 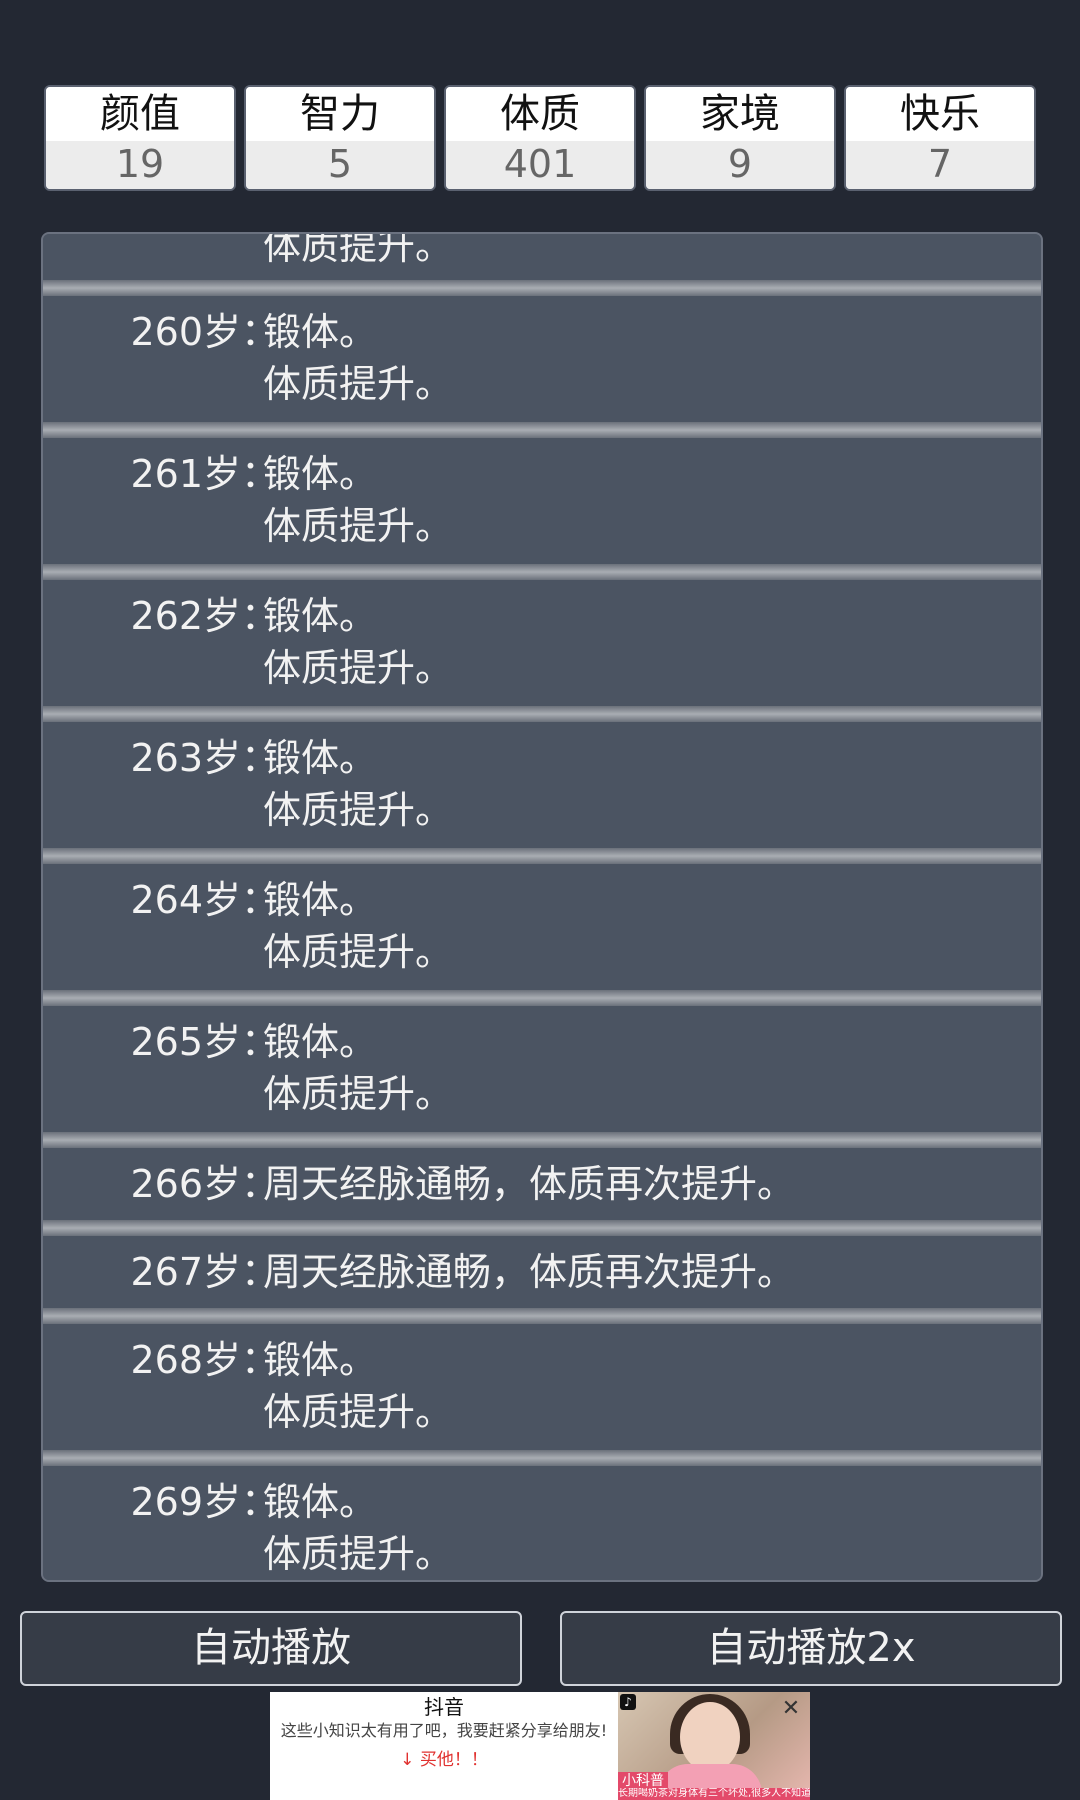 What do you see at coordinates (204, 1360) in the screenshot?
I see `log-age-label: 268岁：` at bounding box center [204, 1360].